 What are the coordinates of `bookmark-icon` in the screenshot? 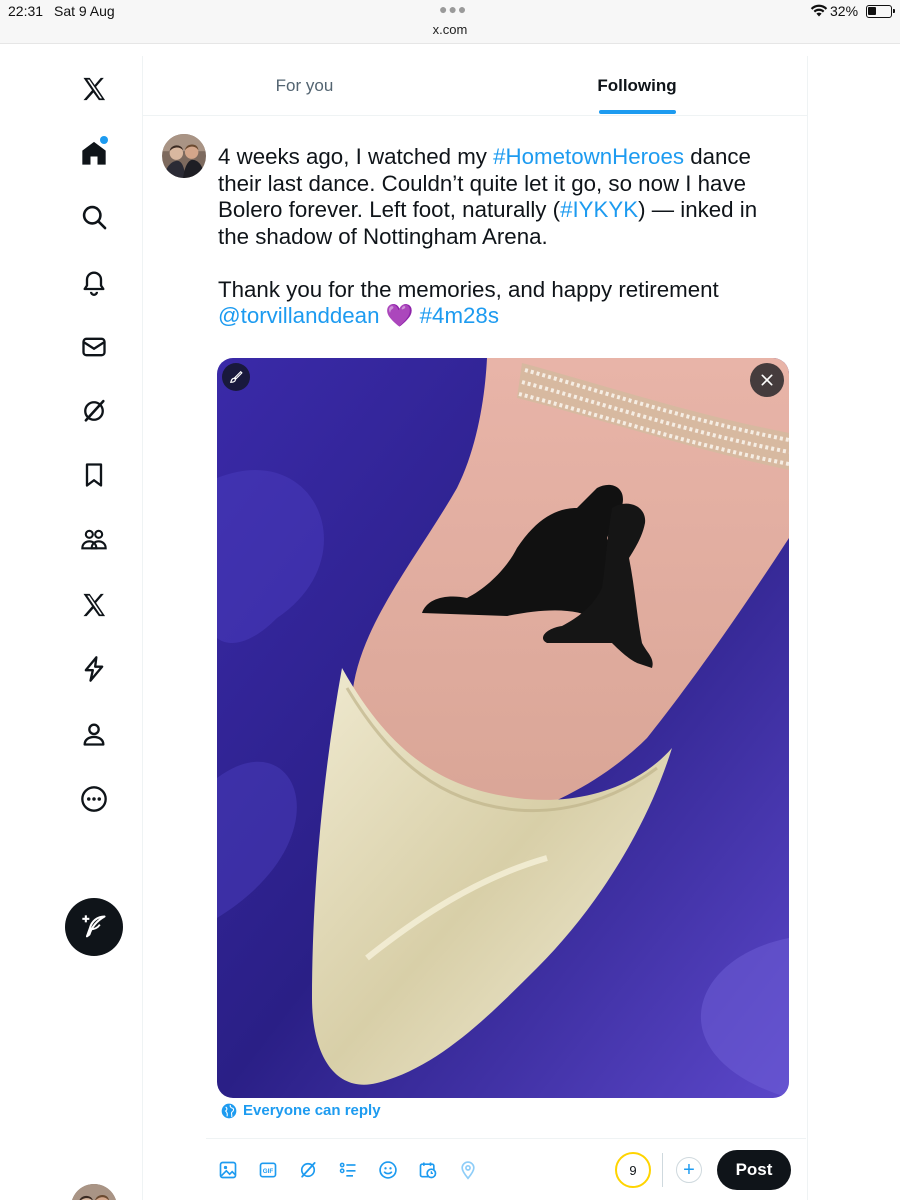 It's located at (94, 475).